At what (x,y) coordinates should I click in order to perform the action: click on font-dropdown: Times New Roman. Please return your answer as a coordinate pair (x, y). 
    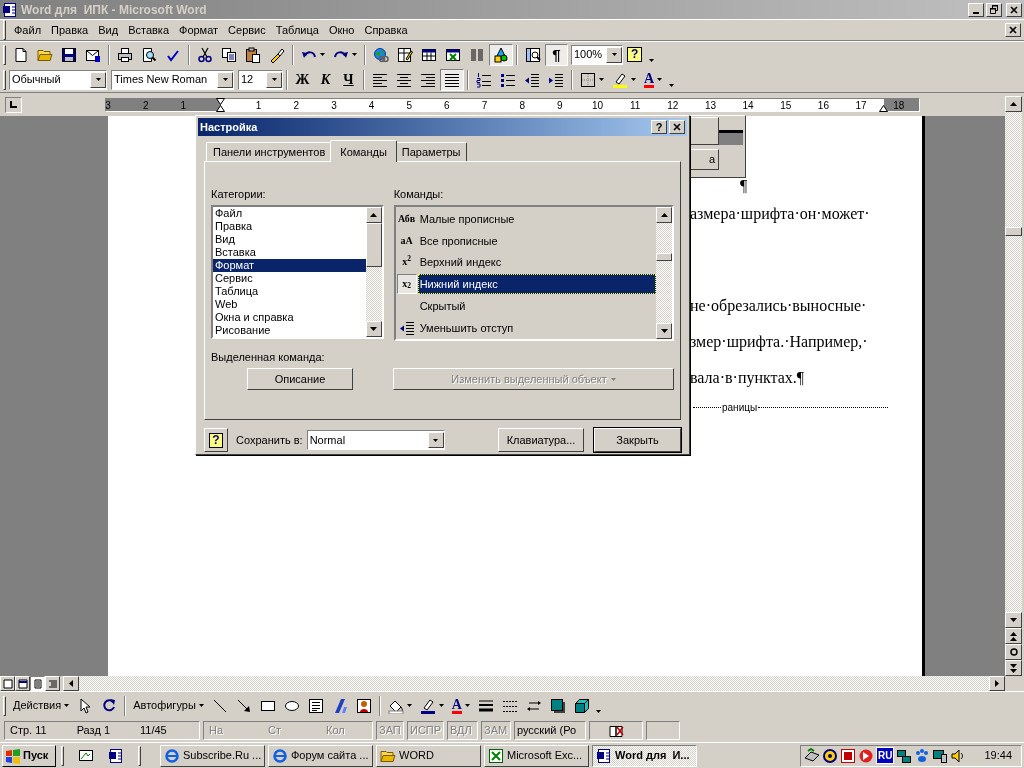
    Looking at the image, I should click on (172, 79).